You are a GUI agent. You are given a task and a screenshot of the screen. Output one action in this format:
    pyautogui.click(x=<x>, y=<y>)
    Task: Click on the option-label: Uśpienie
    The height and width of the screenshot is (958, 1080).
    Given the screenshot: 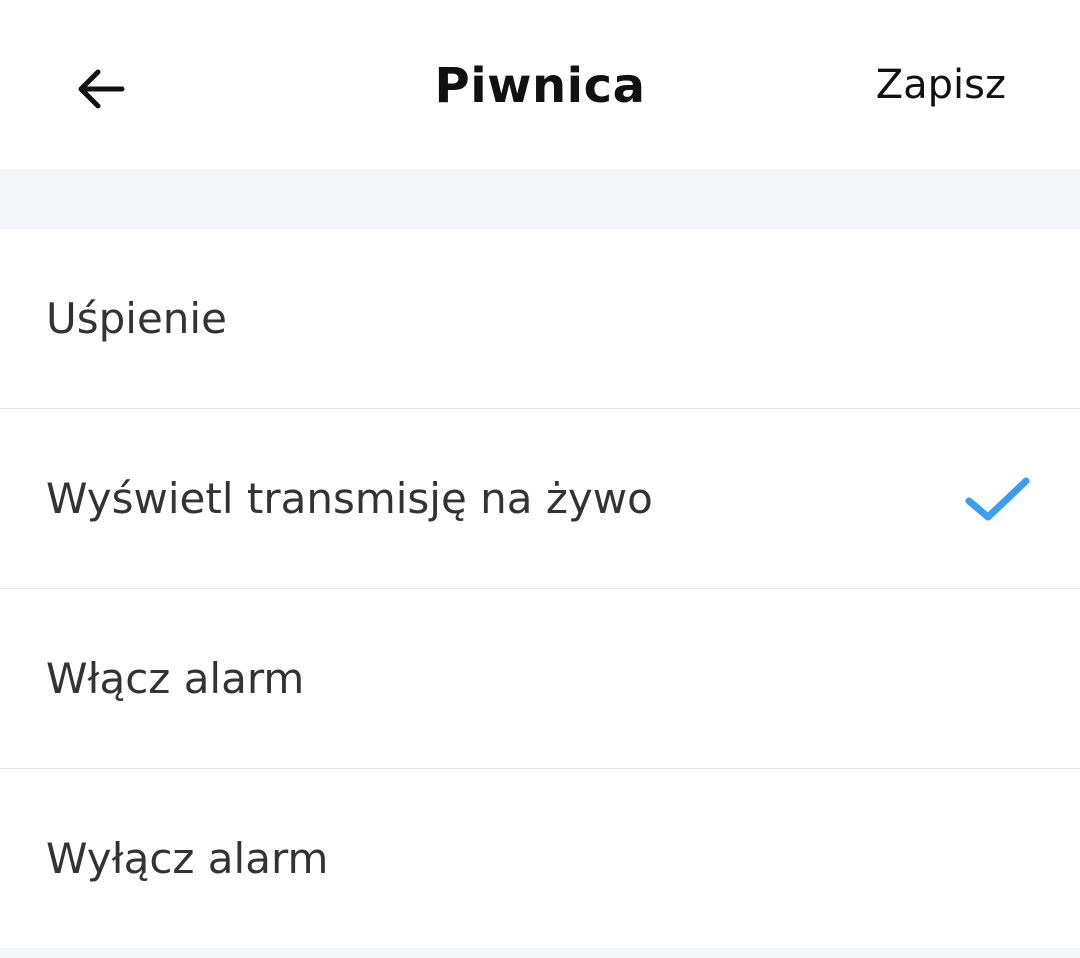 What is the action you would take?
    pyautogui.click(x=136, y=318)
    